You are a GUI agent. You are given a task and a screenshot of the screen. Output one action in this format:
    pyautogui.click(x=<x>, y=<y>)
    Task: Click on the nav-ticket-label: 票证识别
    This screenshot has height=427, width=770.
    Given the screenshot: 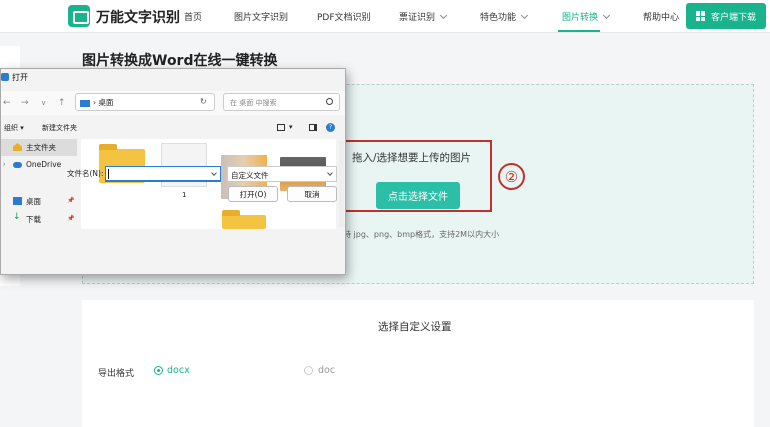 What is the action you would take?
    pyautogui.click(x=417, y=18)
    